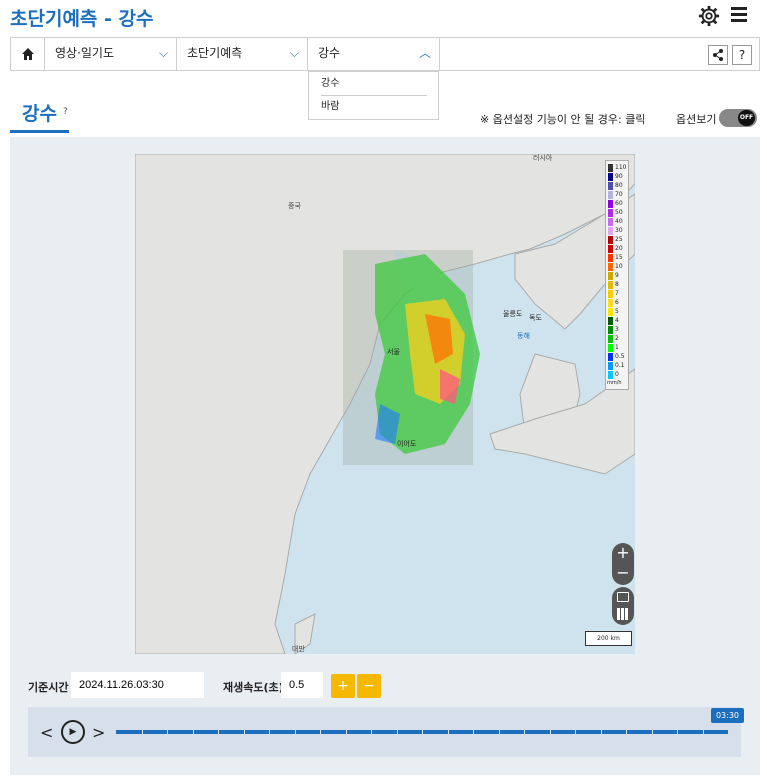  I want to click on base-time-input, so click(137, 685).